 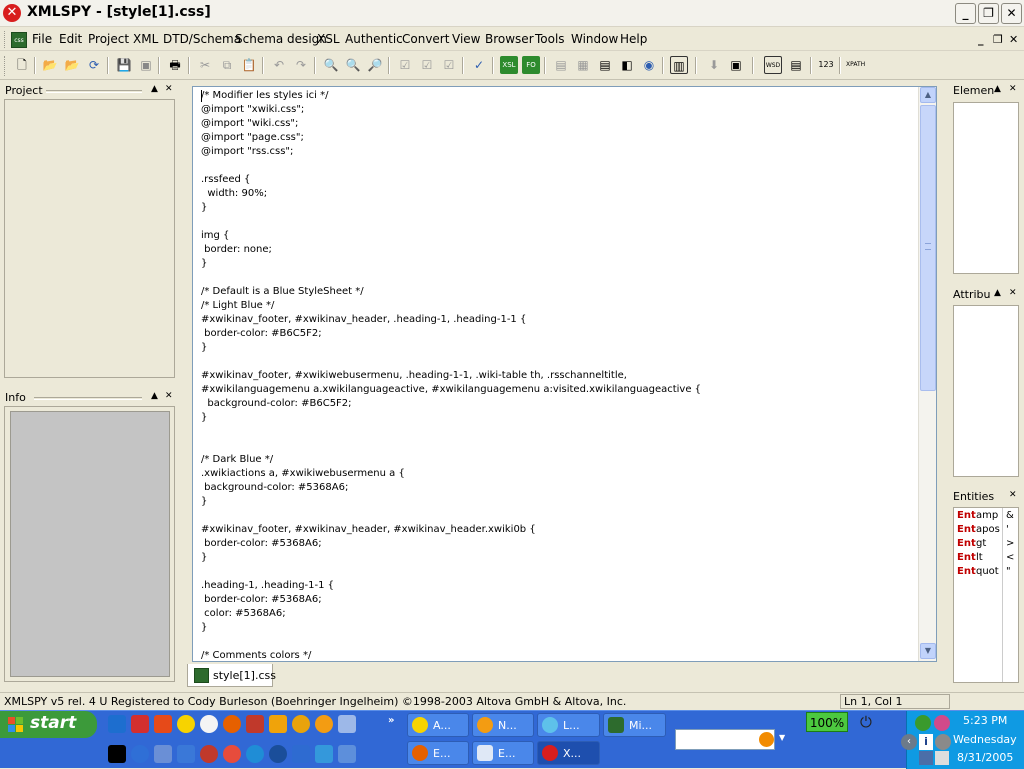 What do you see at coordinates (50, 65) in the screenshot?
I see `open-folder-icon: 📂` at bounding box center [50, 65].